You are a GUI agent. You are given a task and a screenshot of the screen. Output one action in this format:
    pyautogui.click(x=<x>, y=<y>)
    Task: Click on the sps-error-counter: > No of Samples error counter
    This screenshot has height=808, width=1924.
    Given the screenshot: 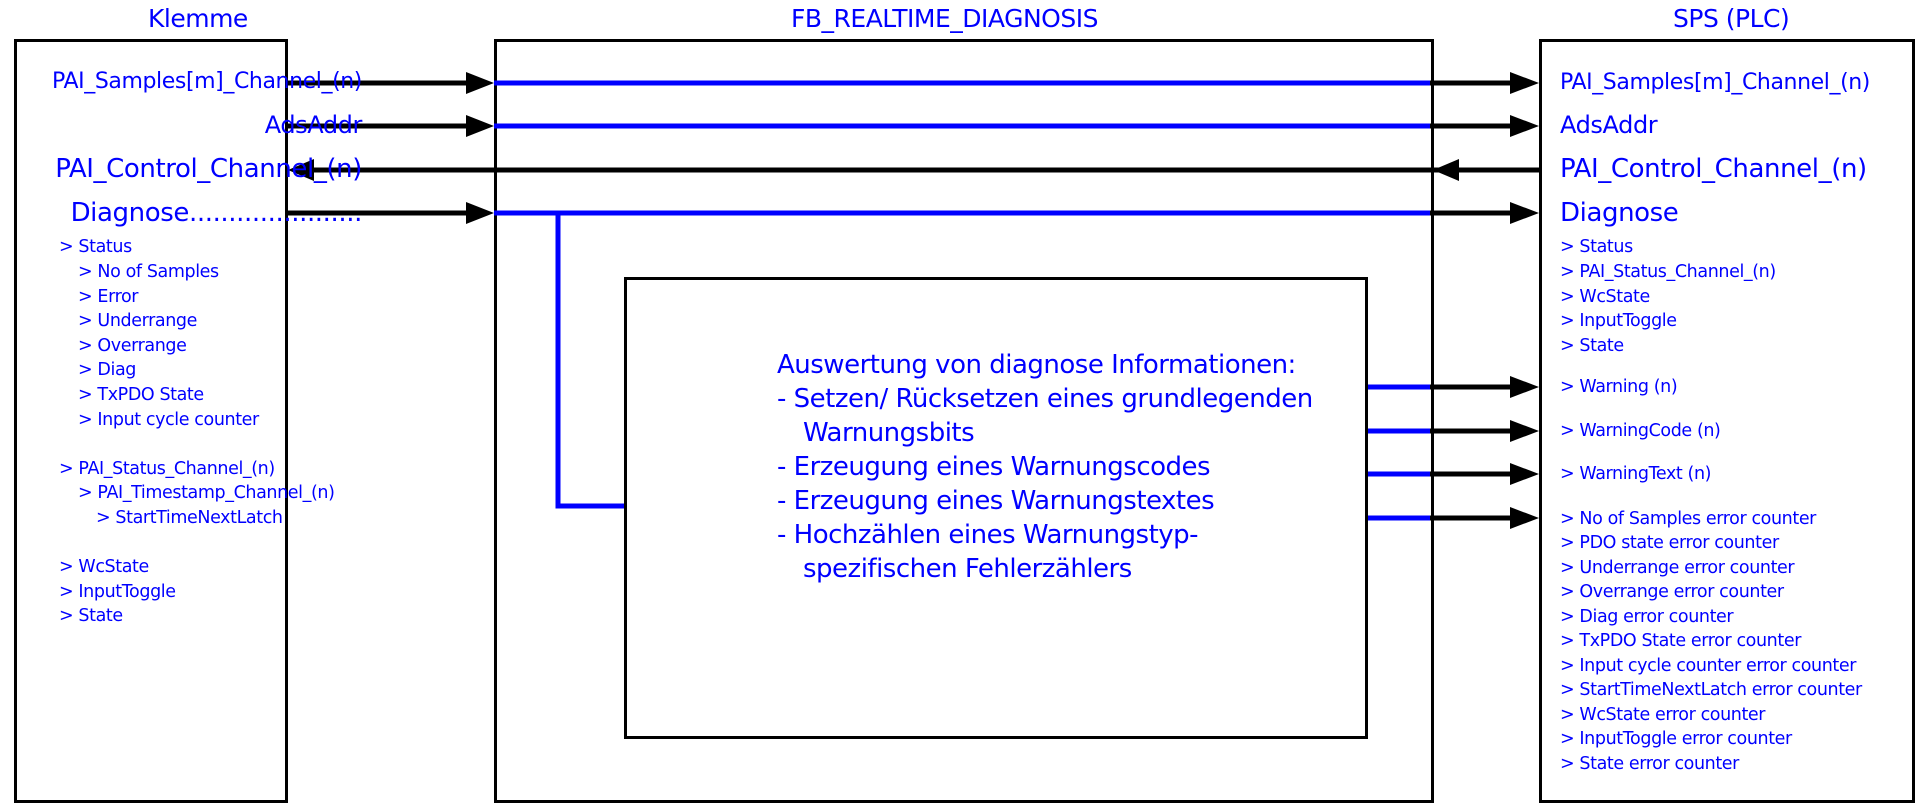 What is the action you would take?
    pyautogui.click(x=1688, y=519)
    